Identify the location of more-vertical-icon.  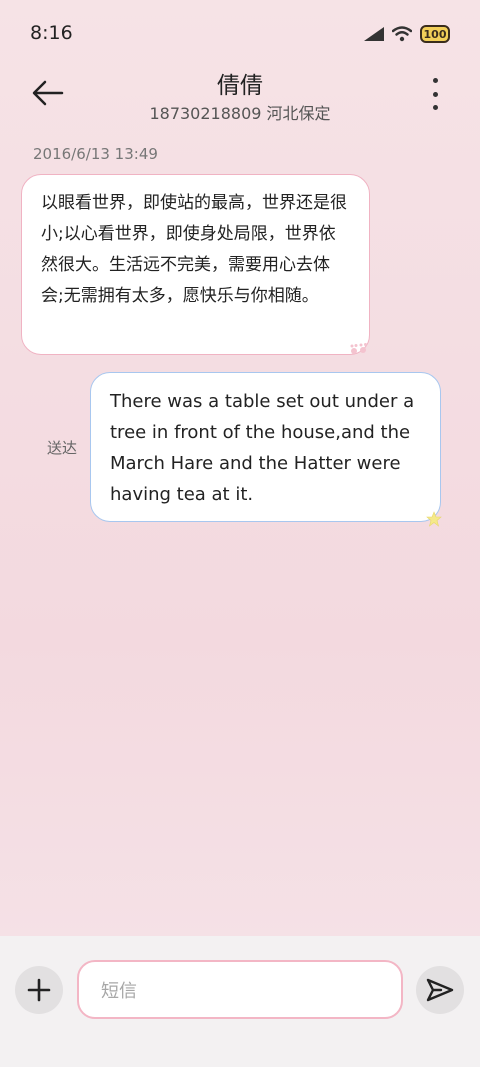
(435, 80).